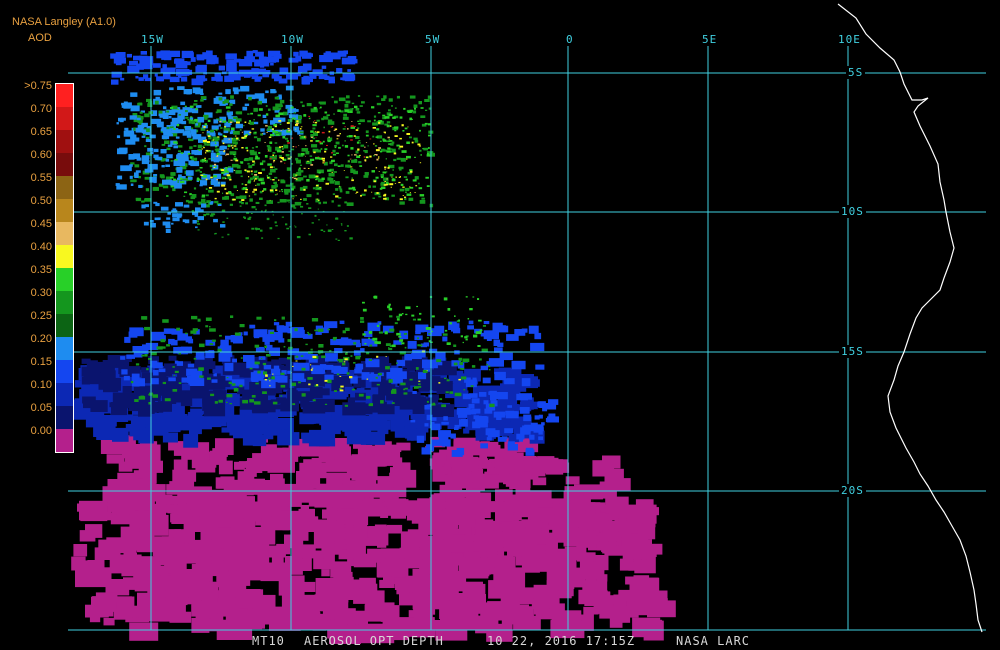 Image resolution: width=1000 pixels, height=650 pixels. Describe the element at coordinates (292, 39) in the screenshot. I see `longitude-label: 10W` at that location.